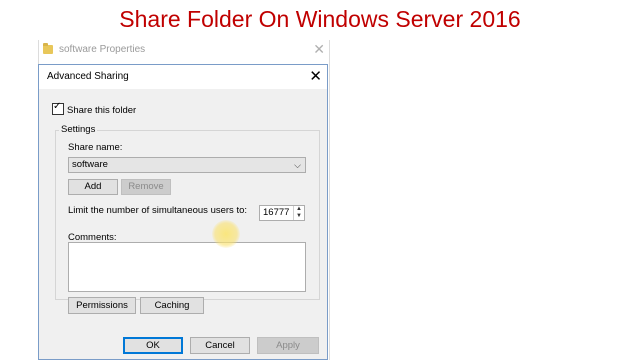 Image resolution: width=640 pixels, height=360 pixels. What do you see at coordinates (276, 212) in the screenshot?
I see `user-limit-value: 16777` at bounding box center [276, 212].